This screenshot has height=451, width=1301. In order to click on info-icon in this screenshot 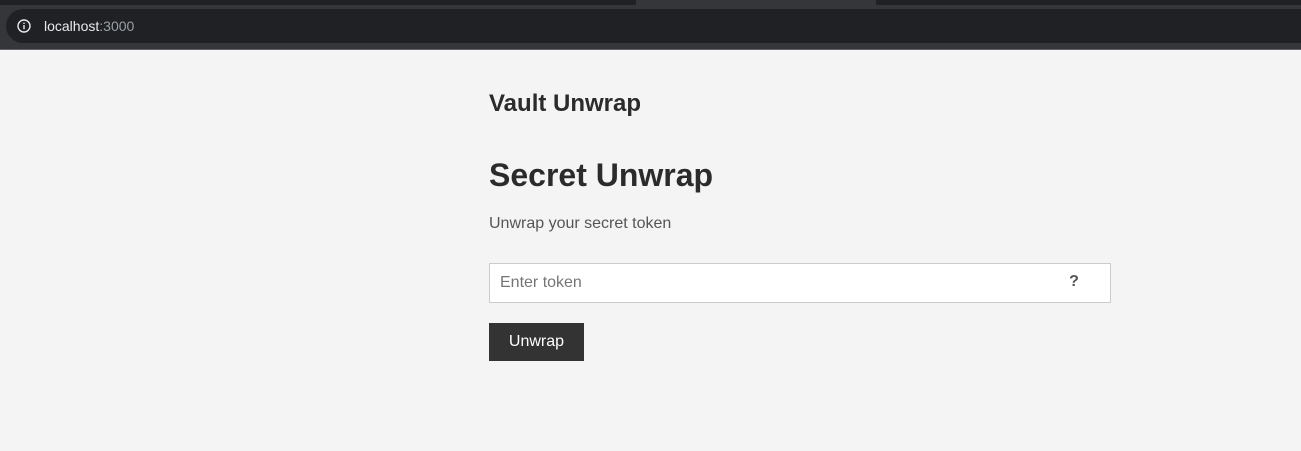, I will do `click(24, 26)`.